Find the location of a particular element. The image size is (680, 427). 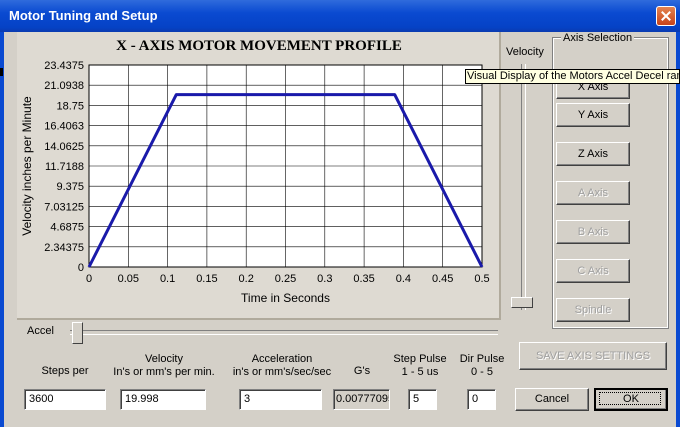

y-tick-label: 16.4063 is located at coordinates (64, 127).